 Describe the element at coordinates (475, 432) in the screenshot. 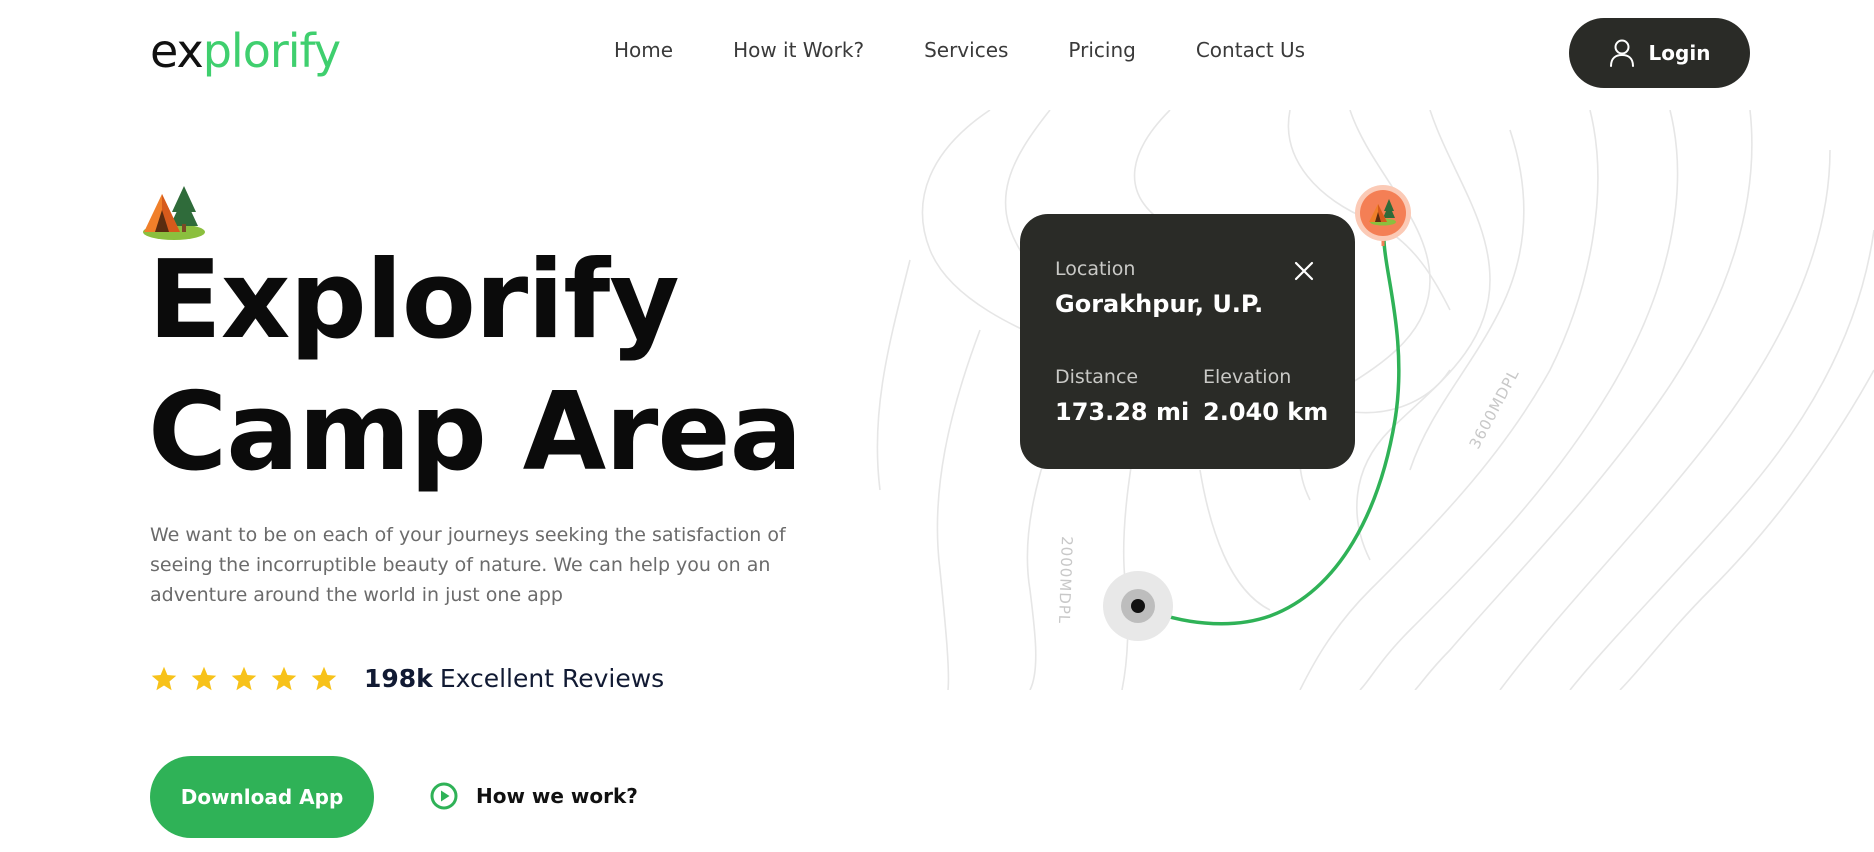

I see `hero-title-line2: Camp Area` at that location.